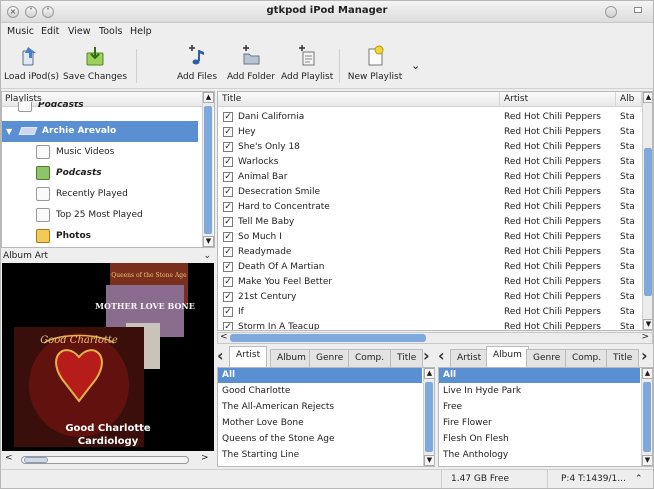  I want to click on album-art-slider-thumb, so click(36, 460).